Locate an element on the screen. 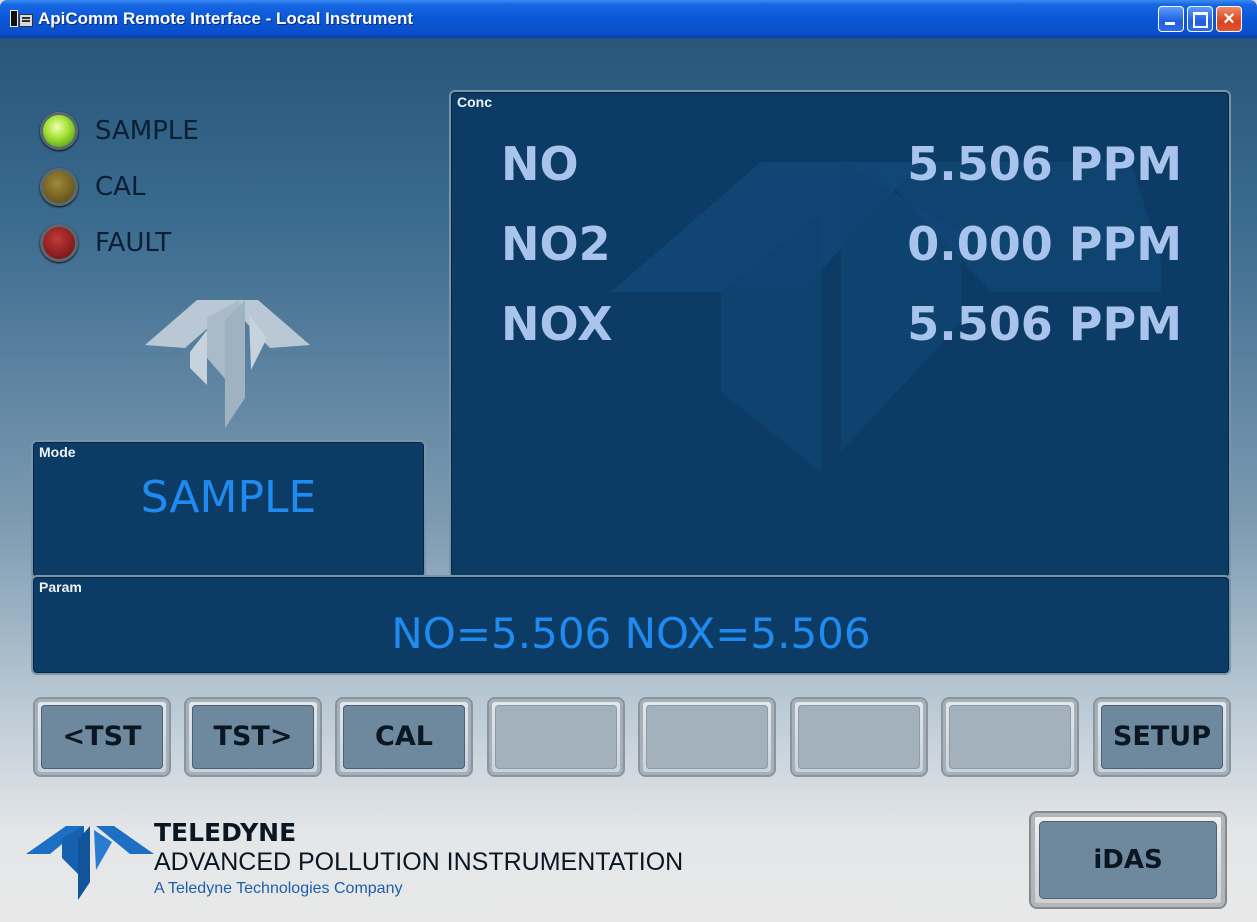  fkey-setup: SETUP is located at coordinates (1162, 737).